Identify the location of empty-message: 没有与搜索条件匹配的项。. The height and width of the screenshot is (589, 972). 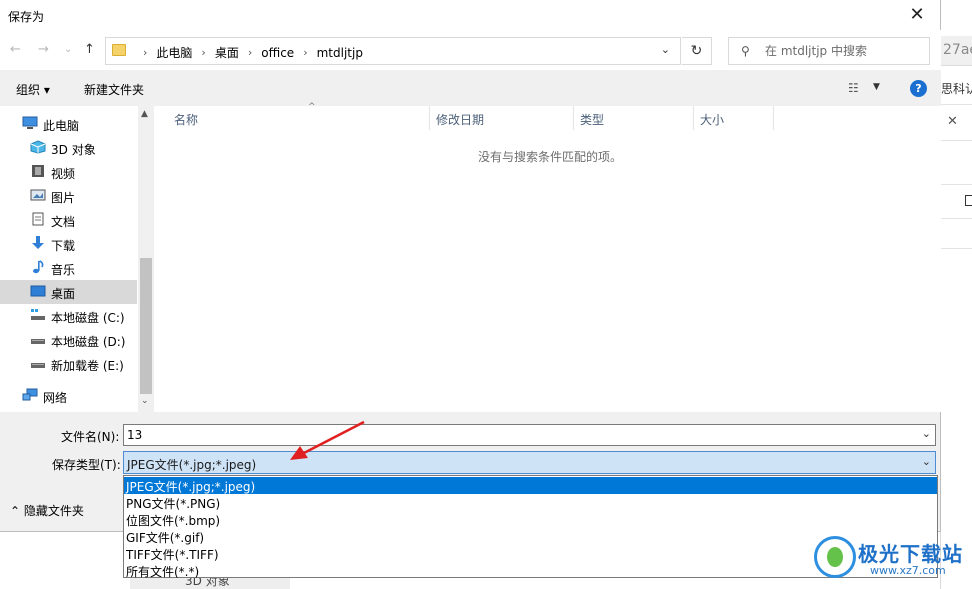
(550, 157).